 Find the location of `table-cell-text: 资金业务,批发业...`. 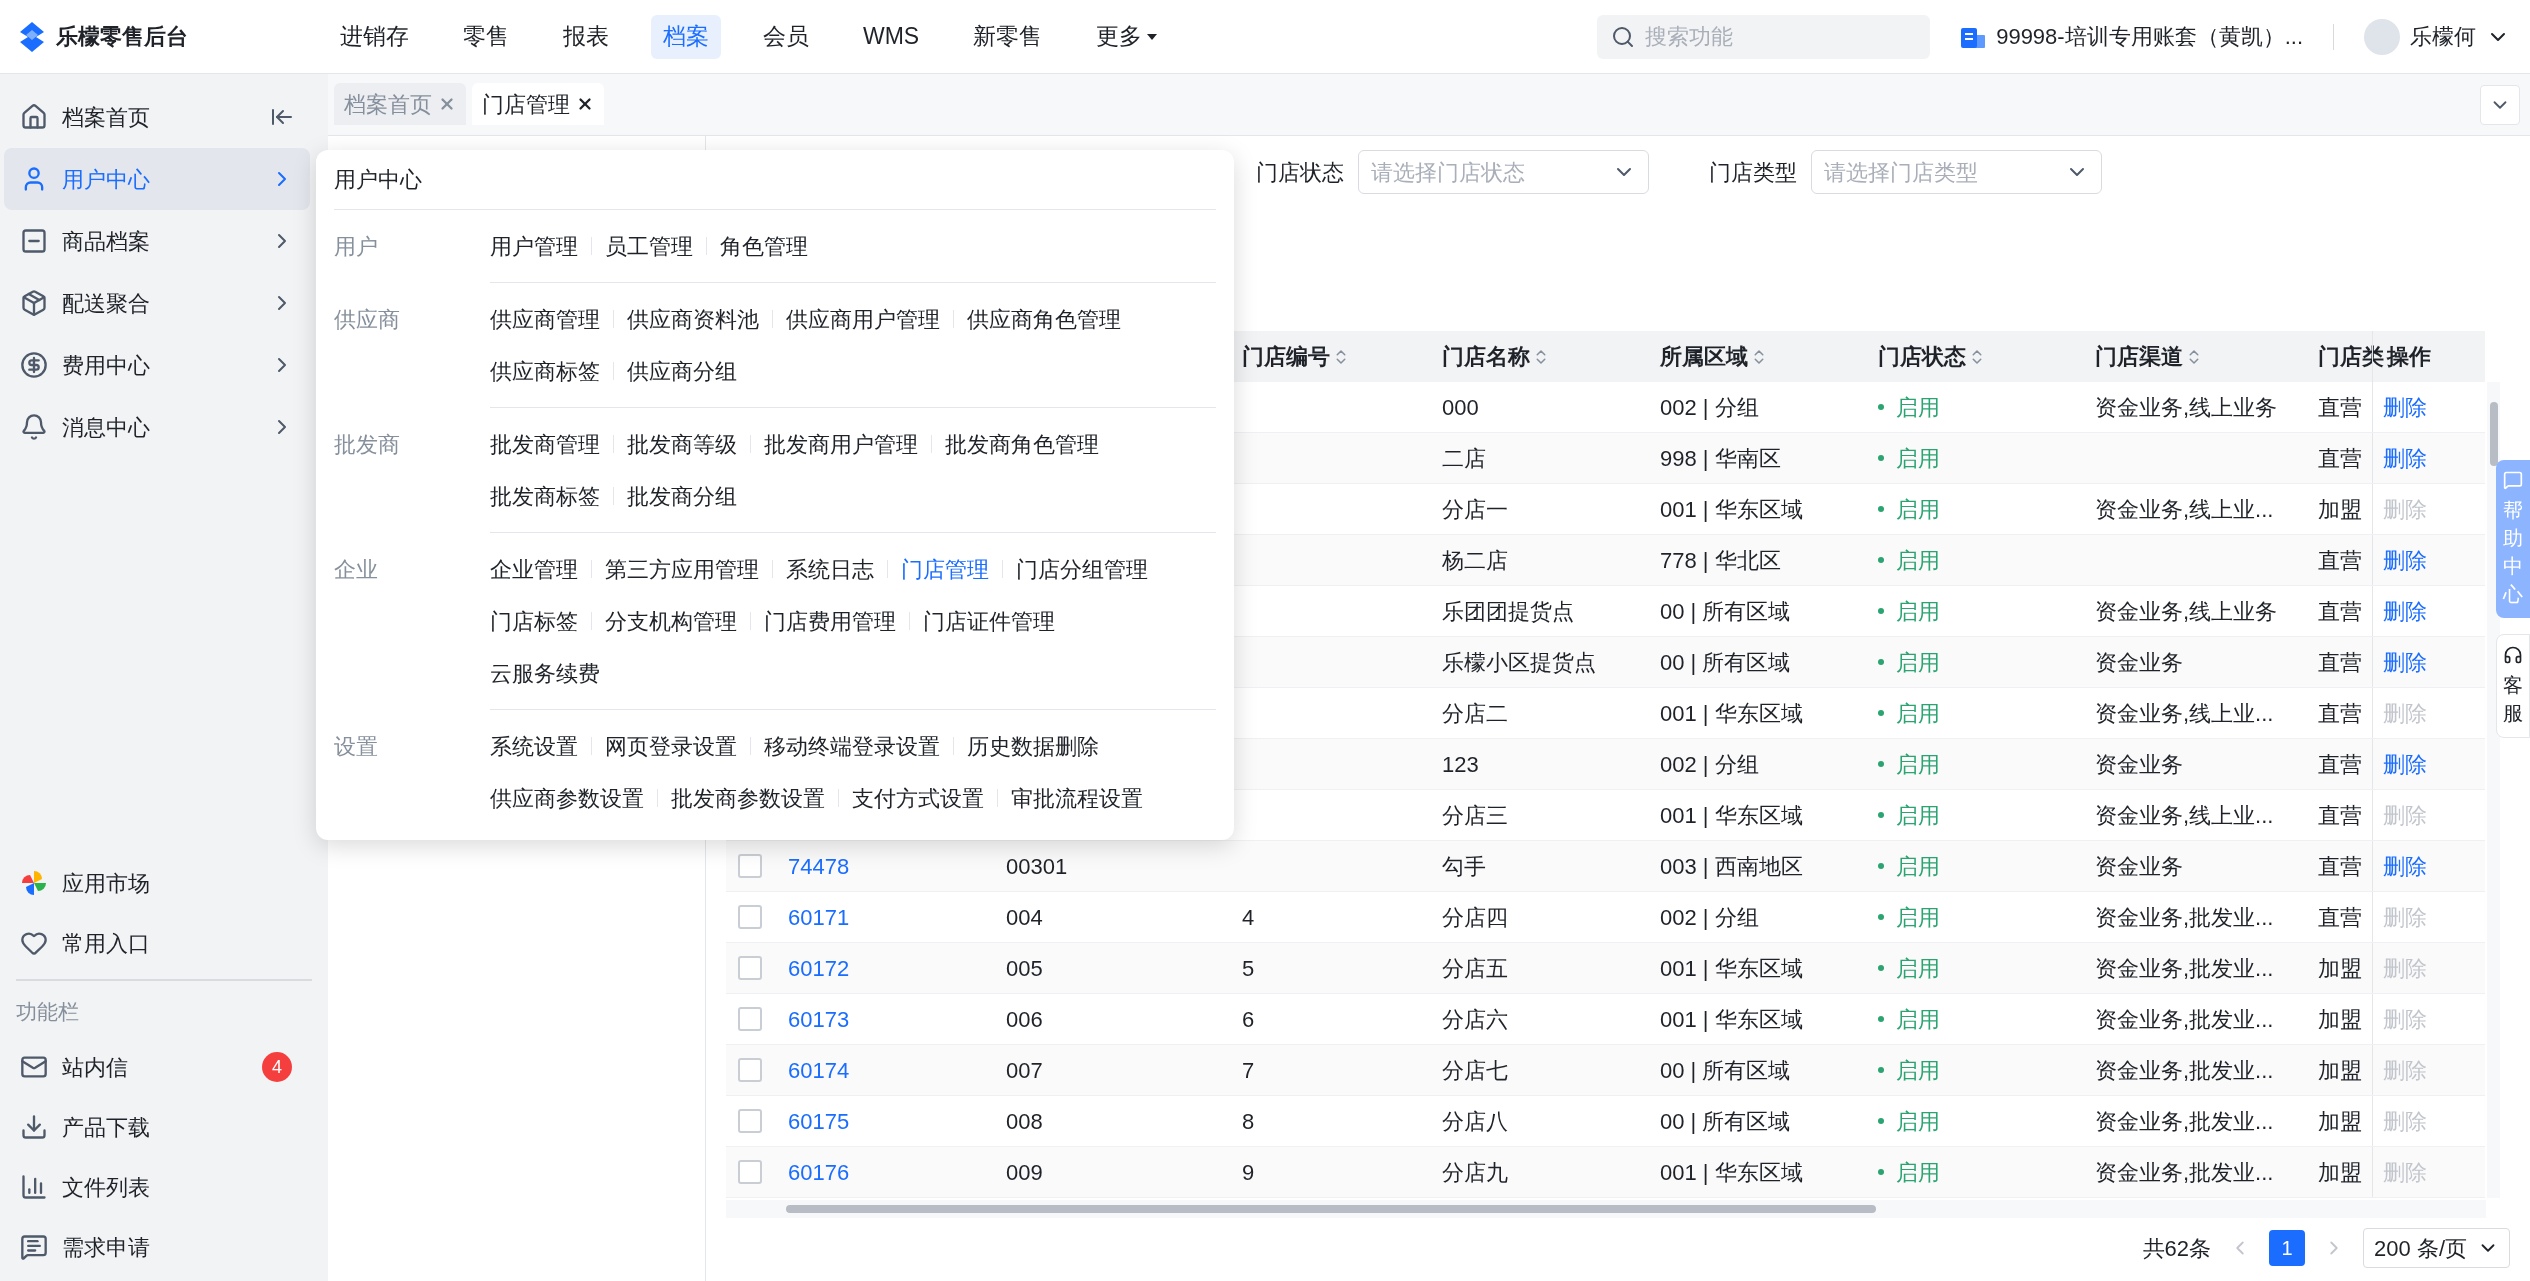

table-cell-text: 资金业务,批发业... is located at coordinates (2184, 1070).